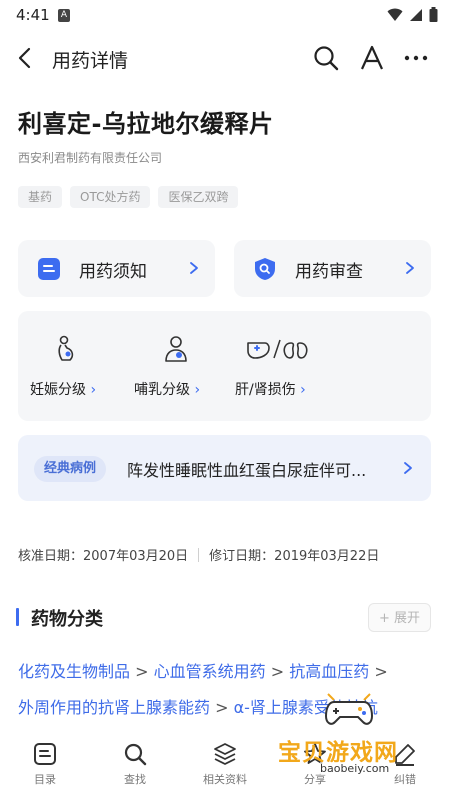 This screenshot has height=800, width=450. I want to click on tag-insurance: 医保乙双跨, so click(198, 197).